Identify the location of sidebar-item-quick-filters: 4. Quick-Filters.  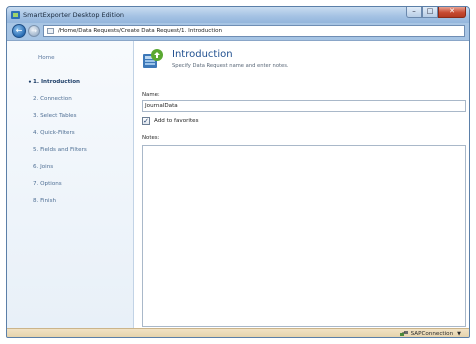
(70, 133).